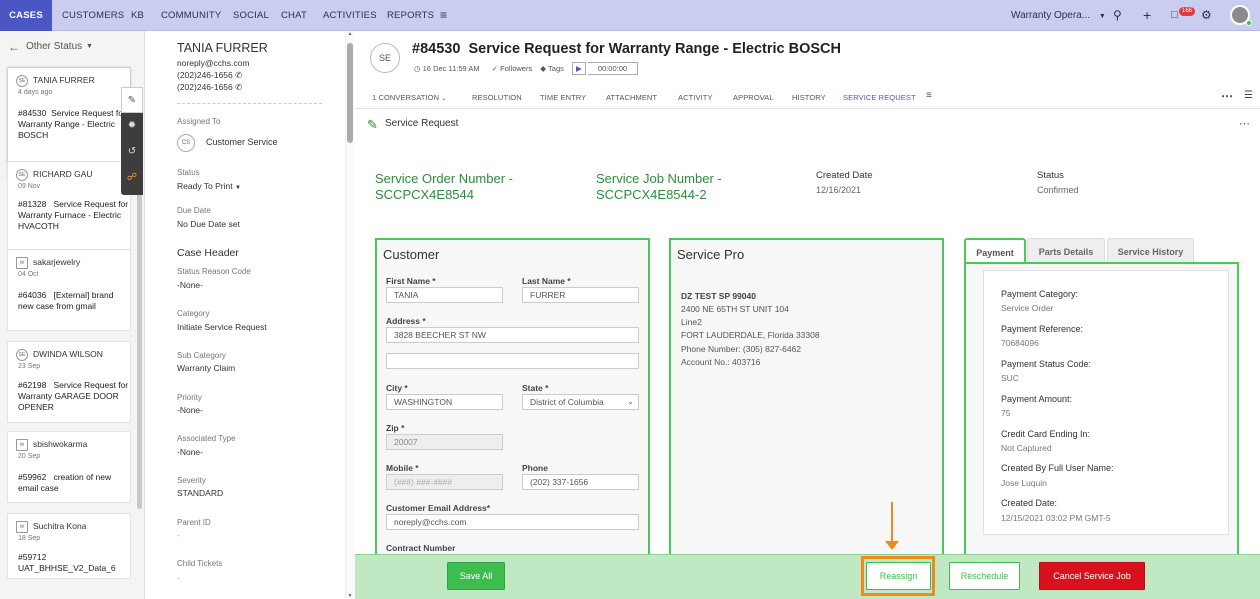 Image resolution: width=1260 pixels, height=599 pixels. What do you see at coordinates (578, 68) in the screenshot?
I see `timer-play-icon: ▶` at bounding box center [578, 68].